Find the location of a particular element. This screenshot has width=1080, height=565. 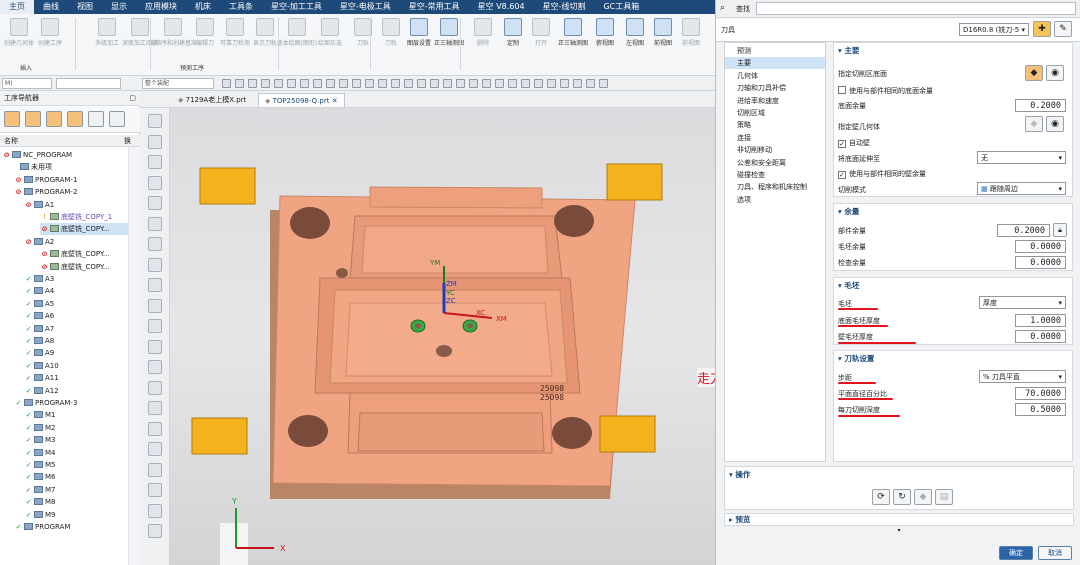

ribbon-button: 左视图 is located at coordinates (635, 30).